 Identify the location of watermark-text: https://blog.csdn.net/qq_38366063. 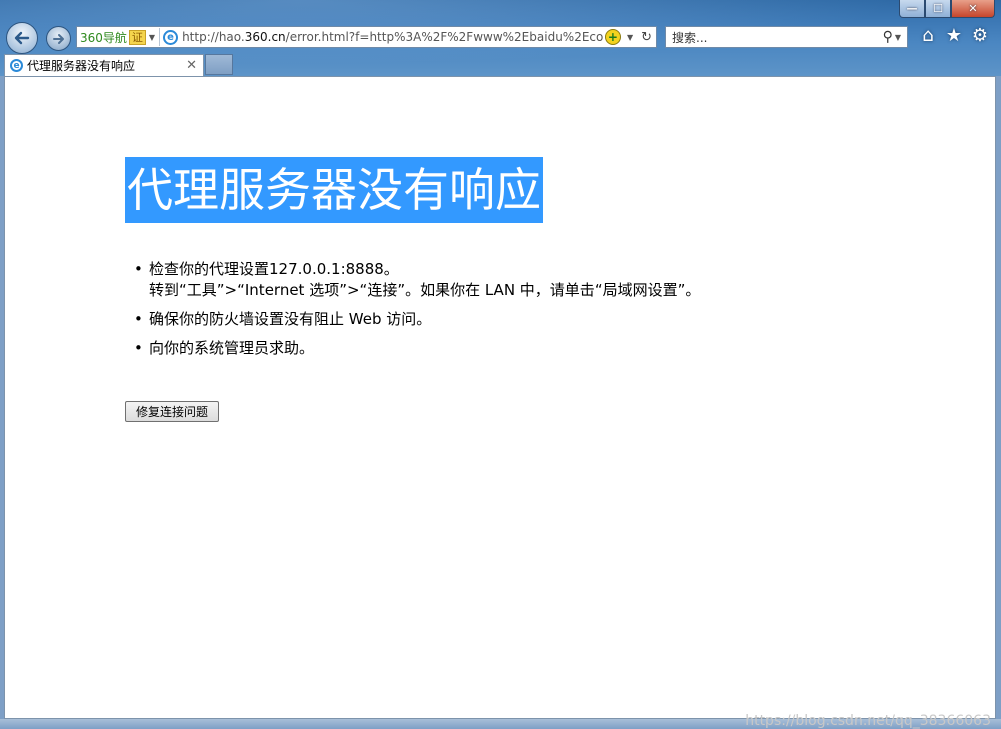
(868, 721).